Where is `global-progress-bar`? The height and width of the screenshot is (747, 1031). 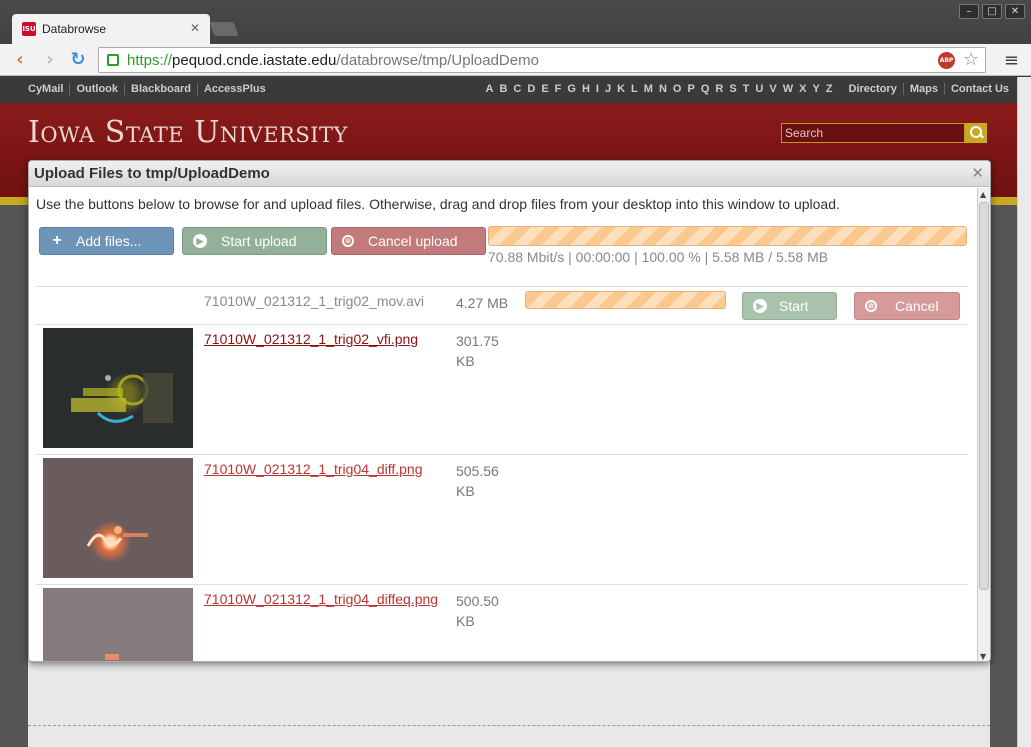
global-progress-bar is located at coordinates (727, 236).